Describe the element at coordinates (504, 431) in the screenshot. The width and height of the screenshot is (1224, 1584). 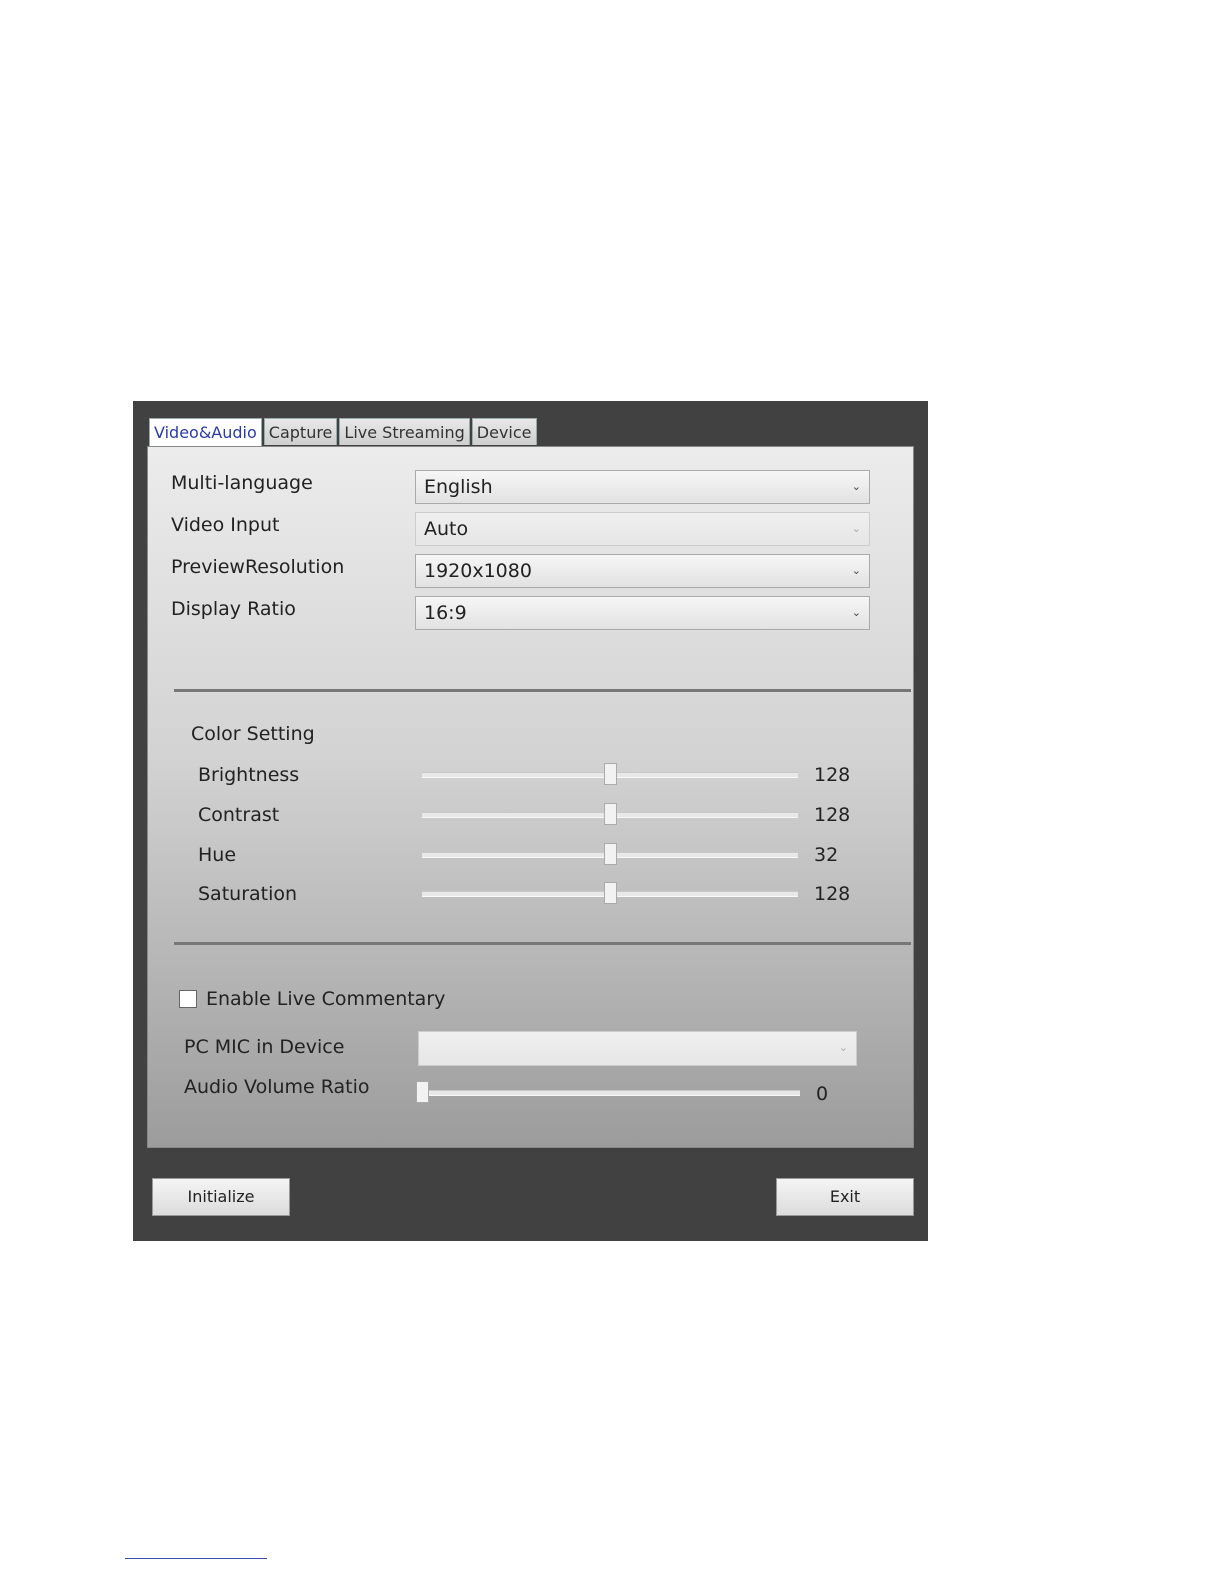
I see `tab-device: Device` at that location.